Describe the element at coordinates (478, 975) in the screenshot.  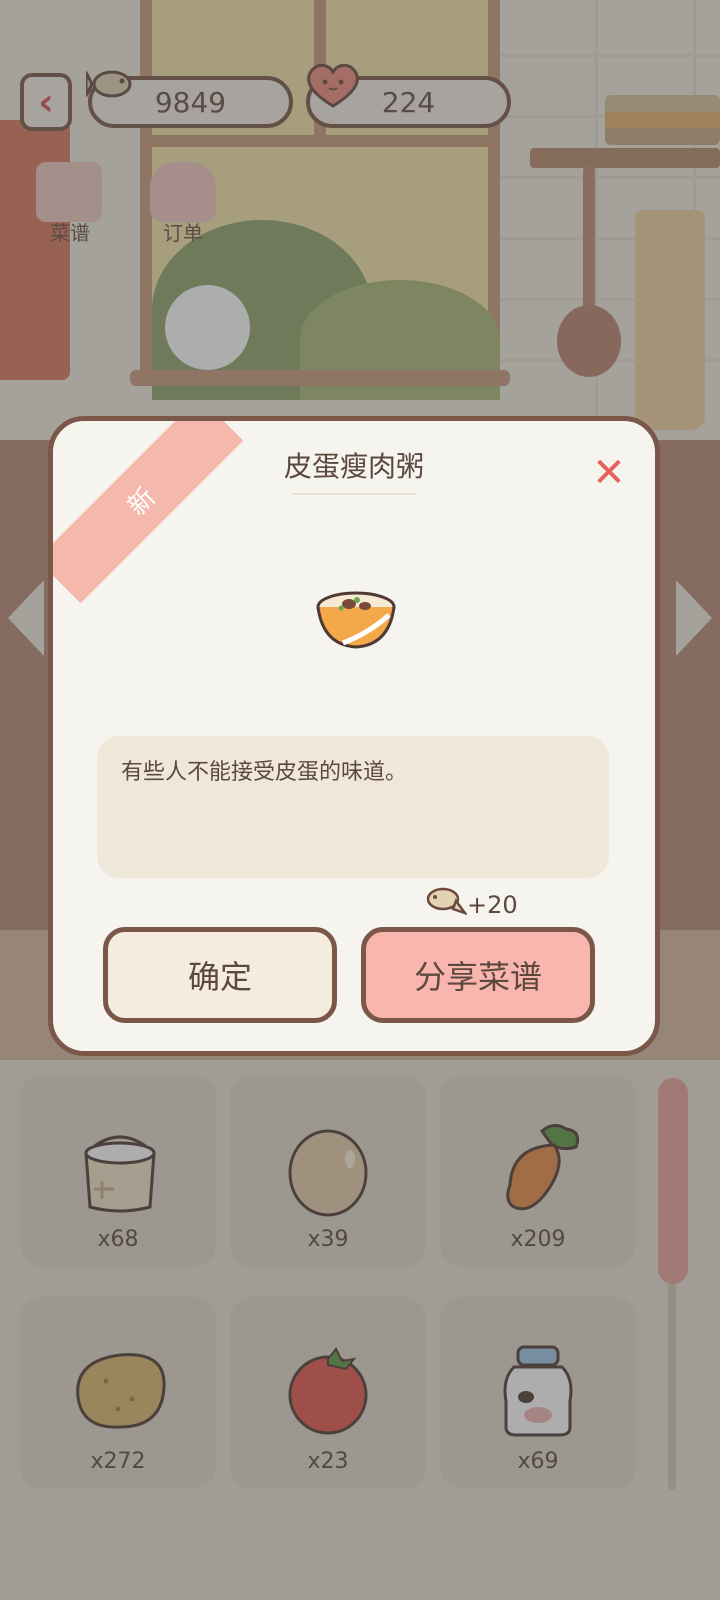
I see `share-recipe-button: 分享菜谱` at that location.